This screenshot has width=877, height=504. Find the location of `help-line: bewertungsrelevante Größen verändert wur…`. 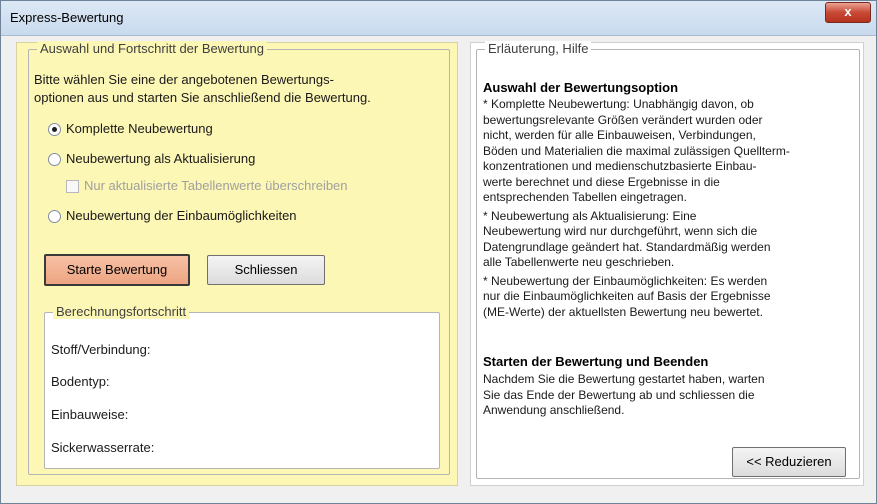

help-line: bewertungsrelevante Größen verändert wur… is located at coordinates (623, 119).